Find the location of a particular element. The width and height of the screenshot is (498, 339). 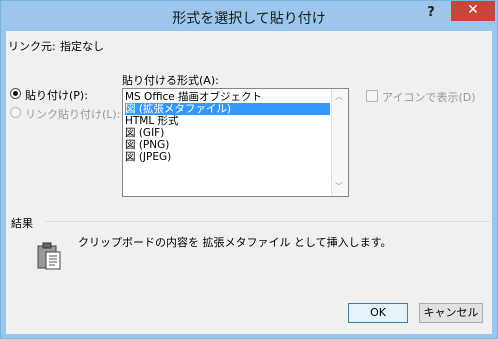

source-label: リンク元: is located at coordinates (32, 46).